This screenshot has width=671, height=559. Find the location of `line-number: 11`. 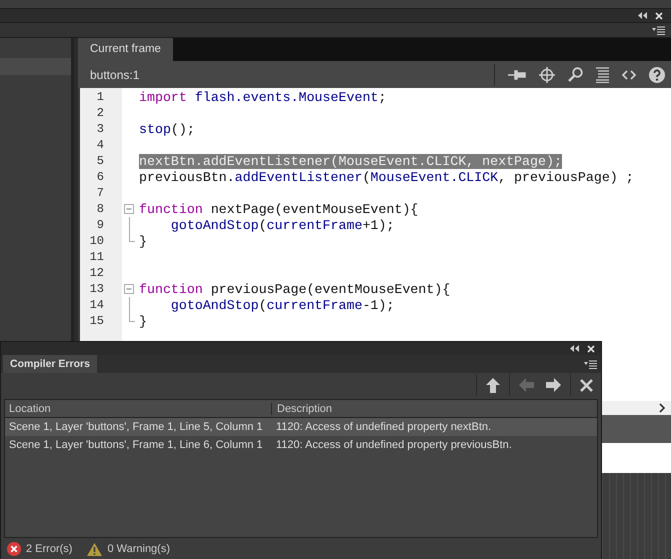

line-number: 11 is located at coordinates (96, 257).